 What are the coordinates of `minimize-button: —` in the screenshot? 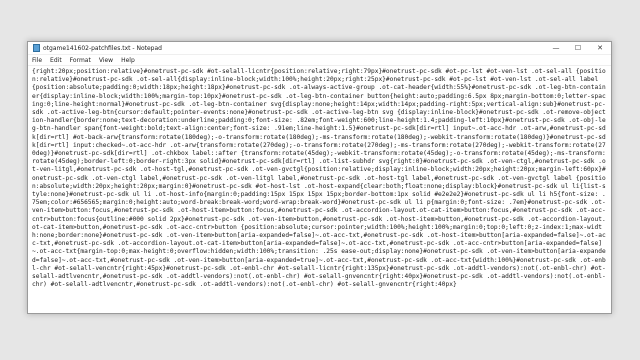 It's located at (556, 48).